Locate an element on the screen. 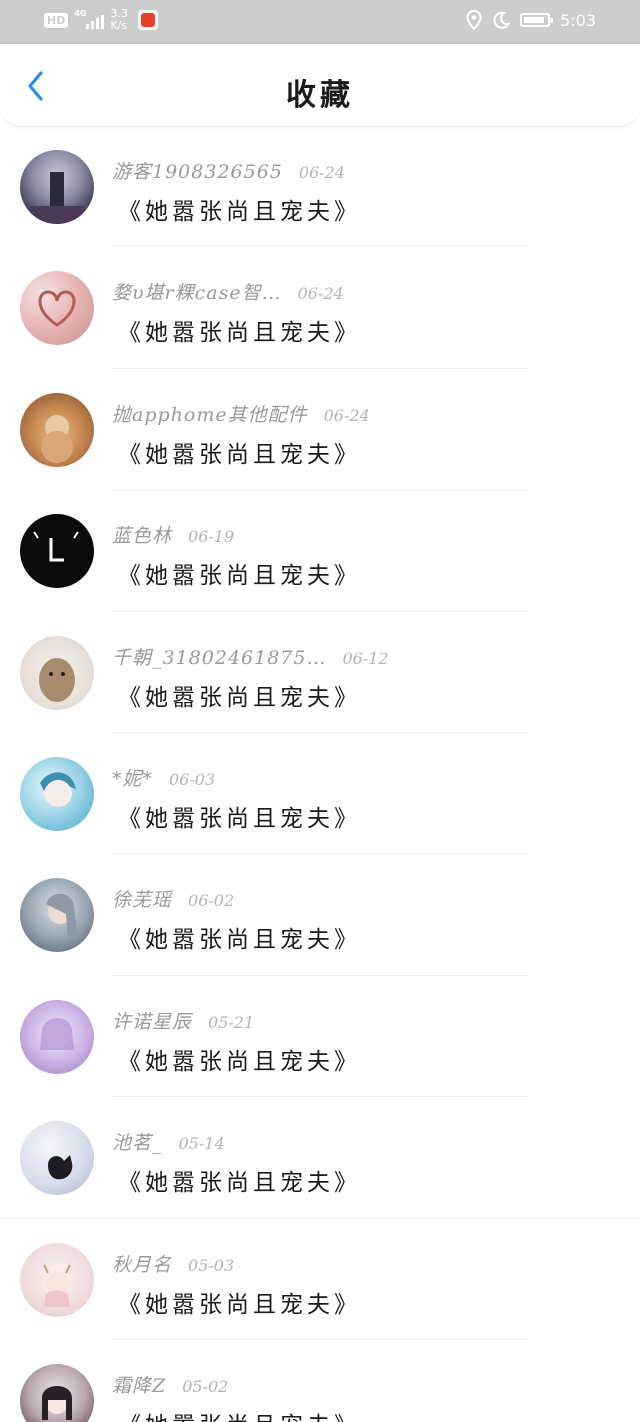 Image resolution: width=640 pixels, height=1422 pixels. date: 05-03 is located at coordinates (211, 1265).